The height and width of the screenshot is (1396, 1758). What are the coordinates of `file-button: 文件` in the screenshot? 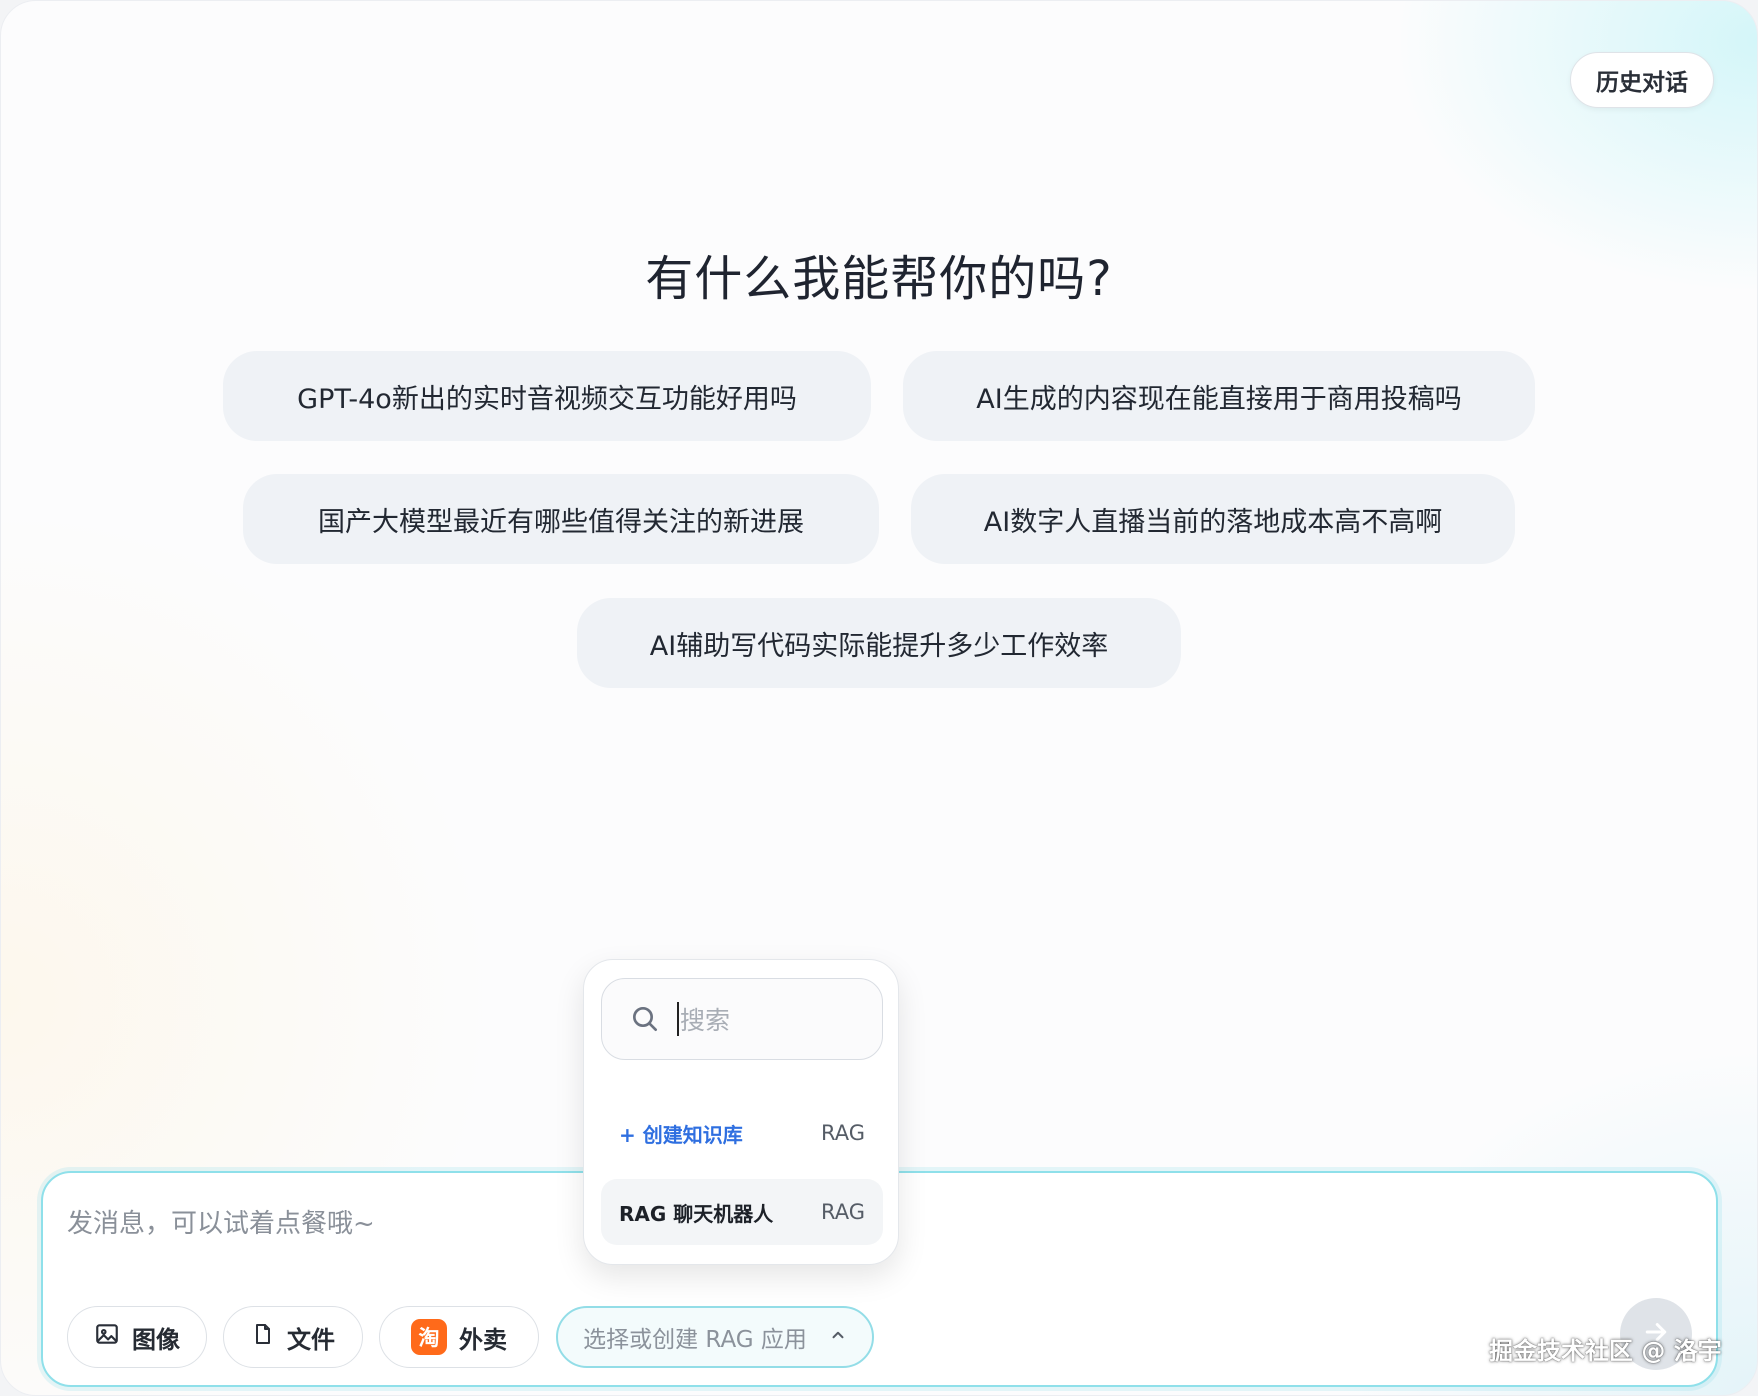 It's located at (293, 1337).